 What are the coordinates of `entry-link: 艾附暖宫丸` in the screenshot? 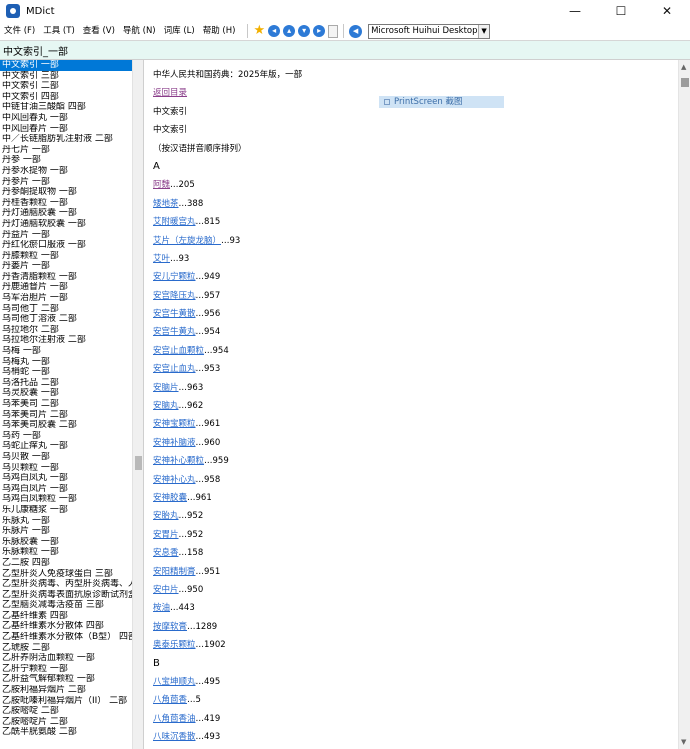 It's located at (174, 222).